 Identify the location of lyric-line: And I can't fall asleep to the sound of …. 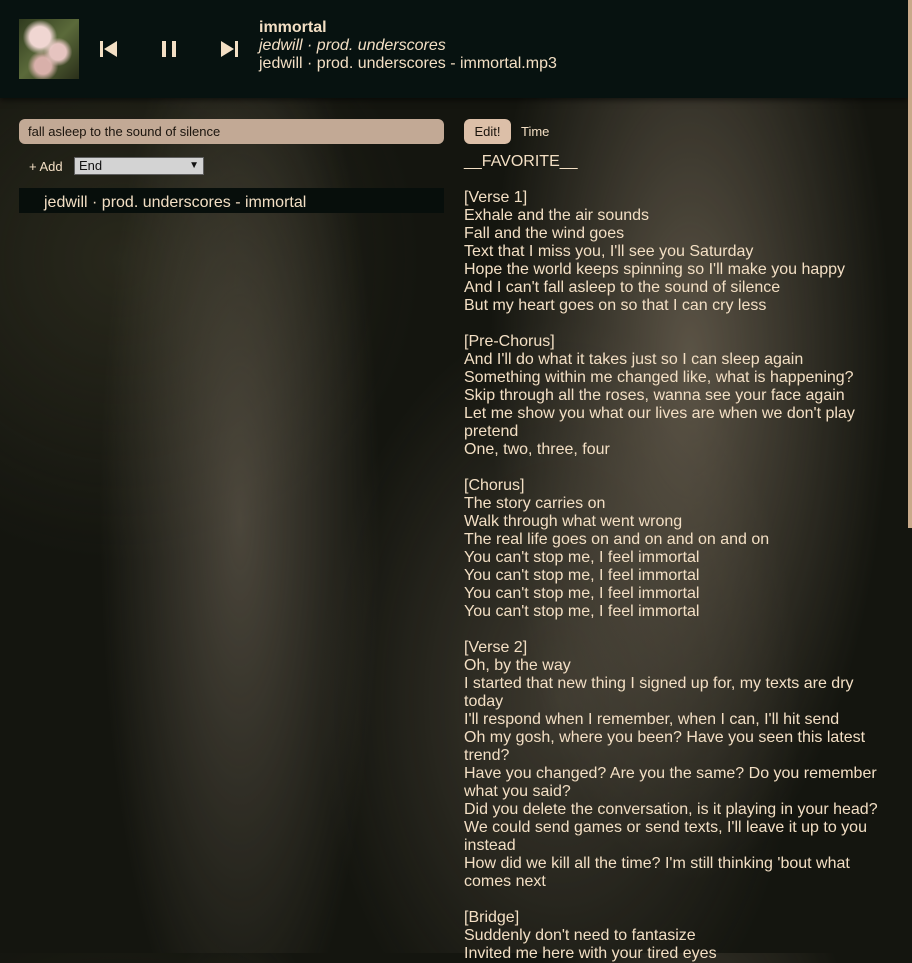
(622, 287).